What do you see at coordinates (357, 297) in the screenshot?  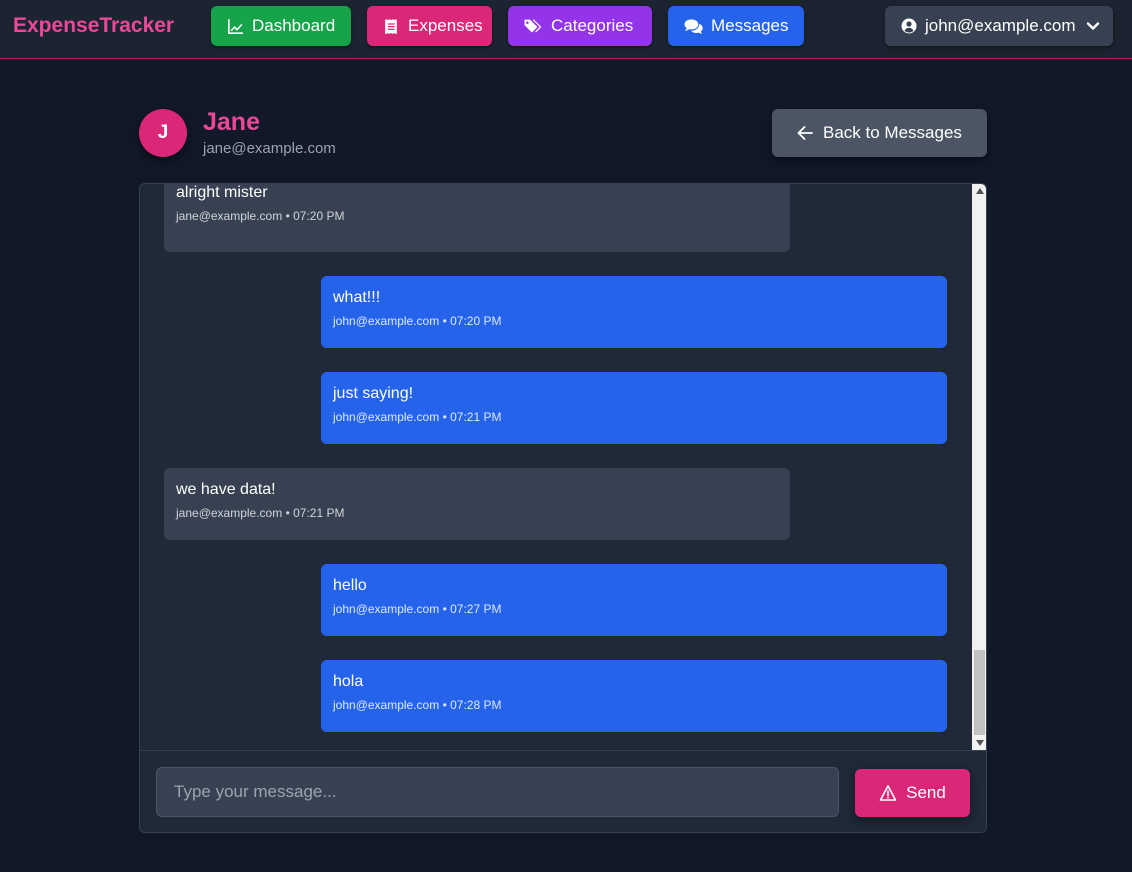 I see `message-text: what!!!` at bounding box center [357, 297].